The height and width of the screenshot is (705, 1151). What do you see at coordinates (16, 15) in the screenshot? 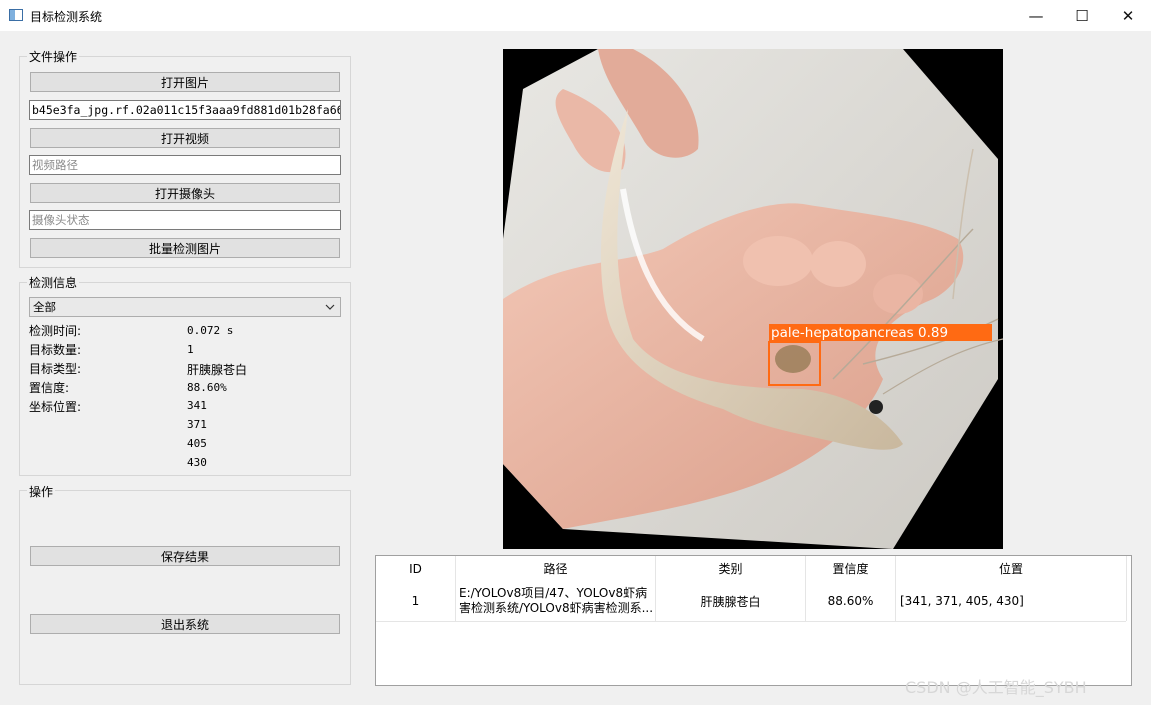
I see `app-icon` at bounding box center [16, 15].